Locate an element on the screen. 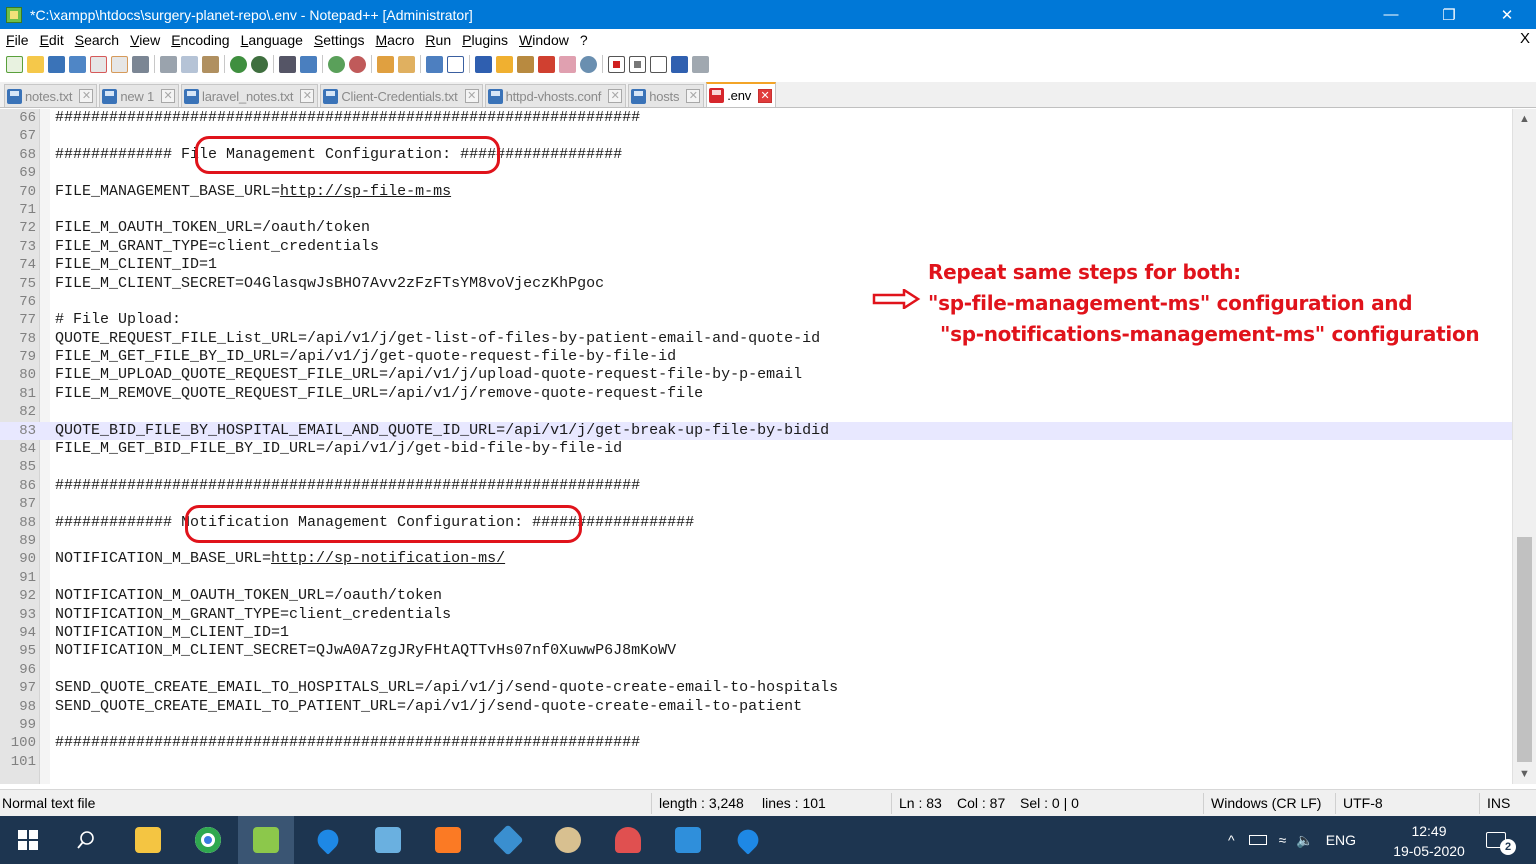 This screenshot has width=1536, height=864. status-encoding: UTF-8 is located at coordinates (1363, 803).